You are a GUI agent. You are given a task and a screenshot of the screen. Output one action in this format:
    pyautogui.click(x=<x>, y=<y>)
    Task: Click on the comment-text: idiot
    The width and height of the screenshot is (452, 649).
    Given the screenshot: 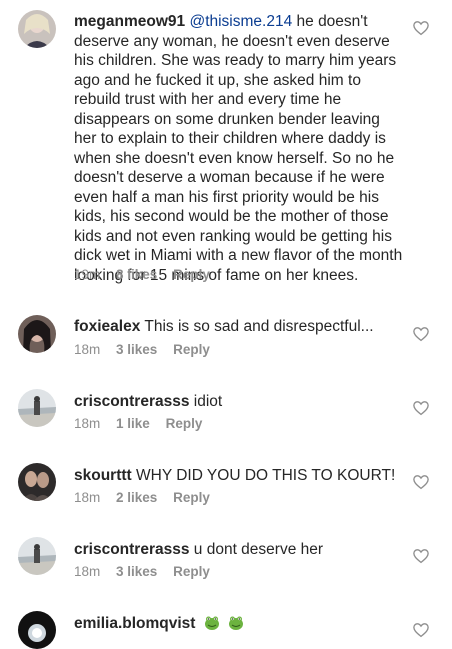 What is the action you would take?
    pyautogui.click(x=208, y=401)
    